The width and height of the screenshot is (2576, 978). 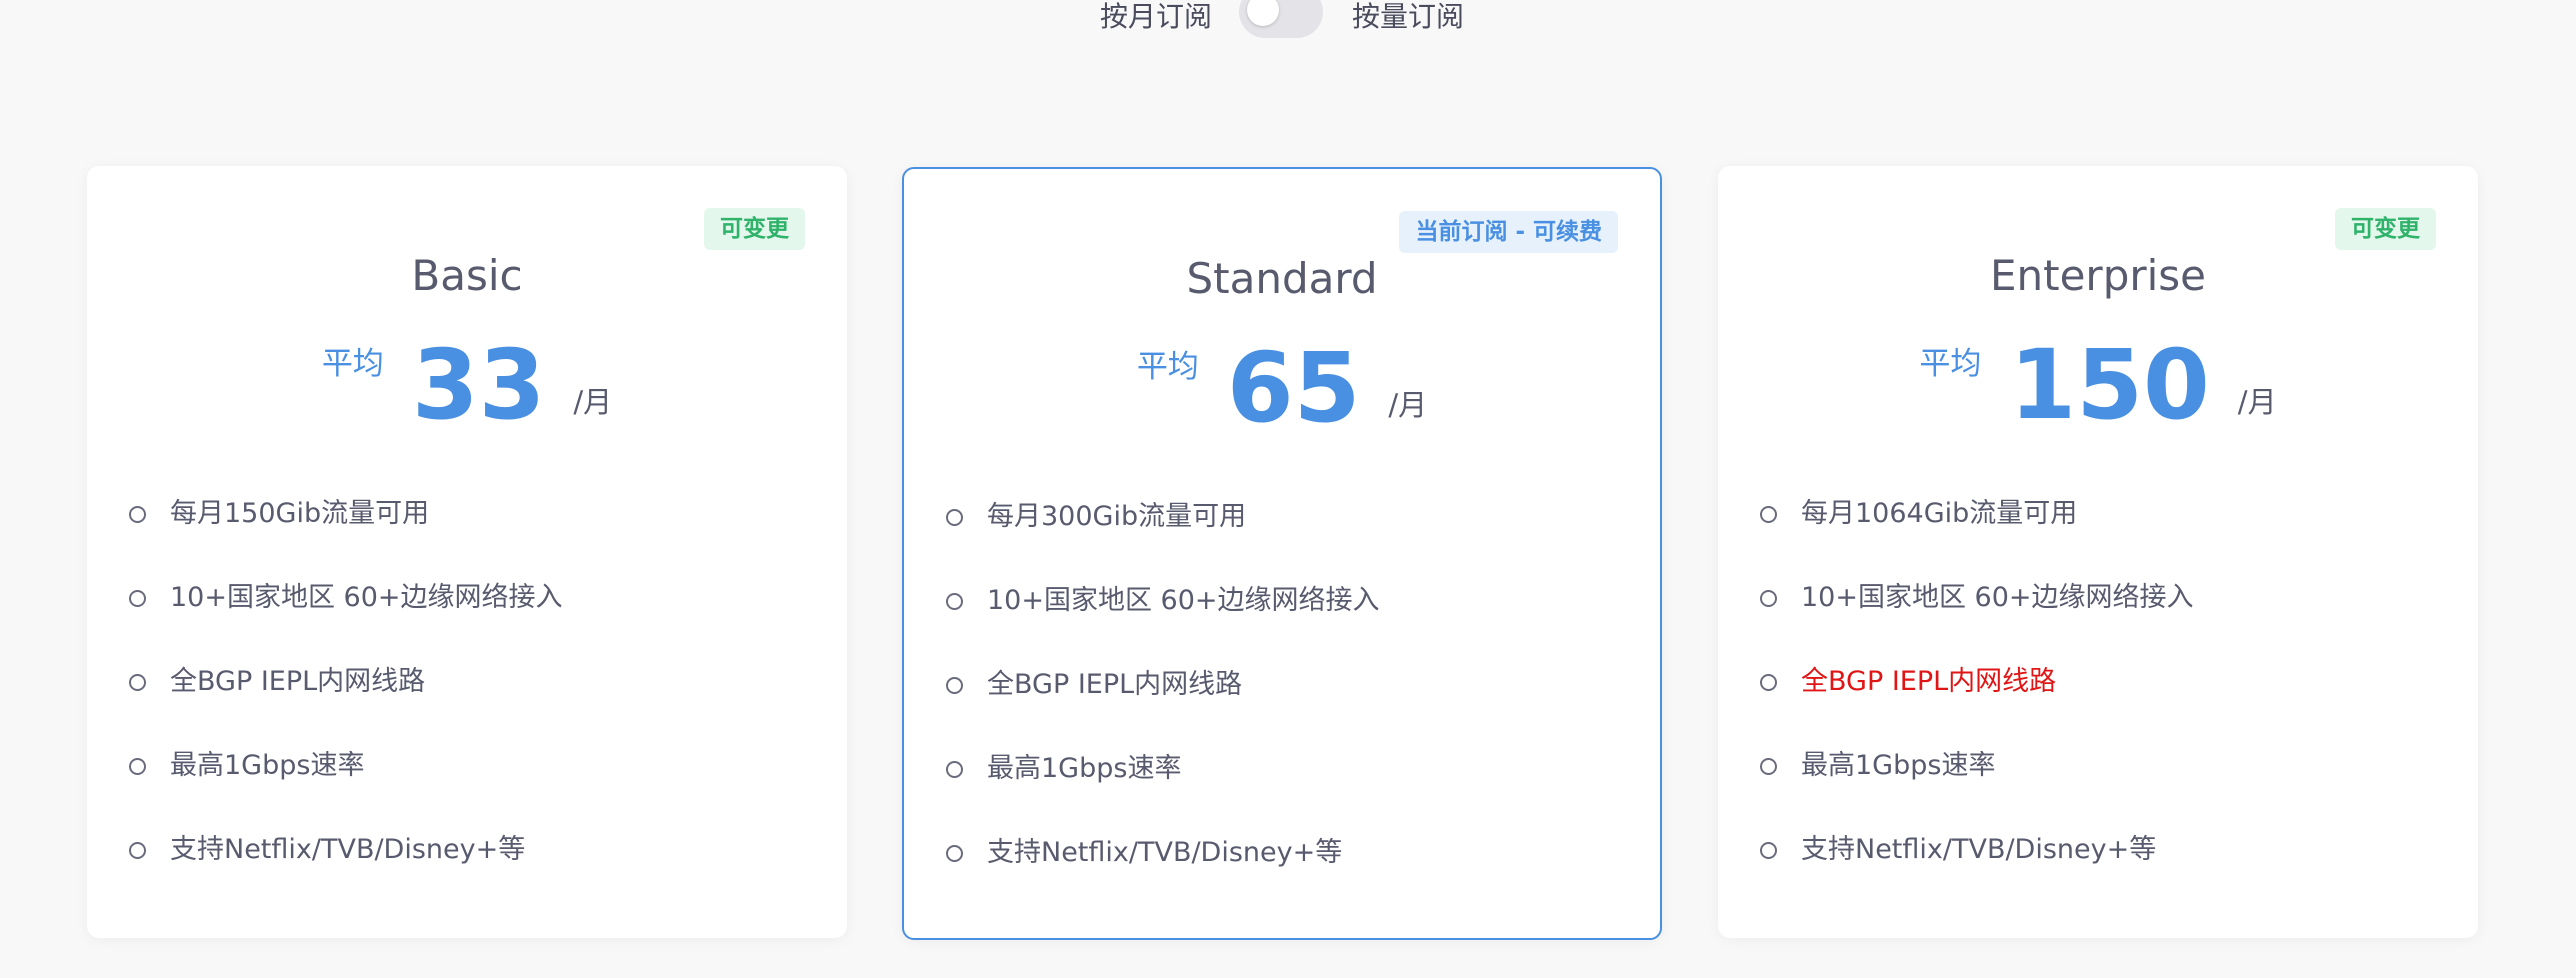 I want to click on feature-item: 每月300Gib流量可用, so click(x=1163, y=541).